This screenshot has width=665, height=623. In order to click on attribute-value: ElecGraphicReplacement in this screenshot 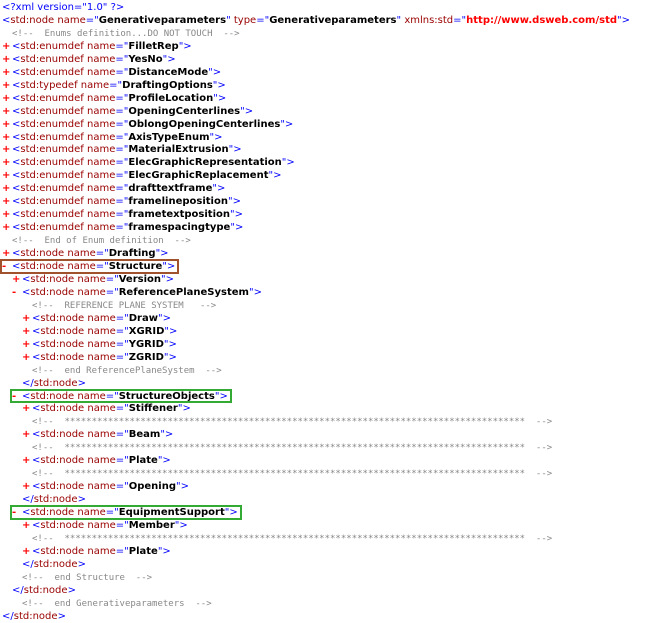, I will do `click(198, 176)`.